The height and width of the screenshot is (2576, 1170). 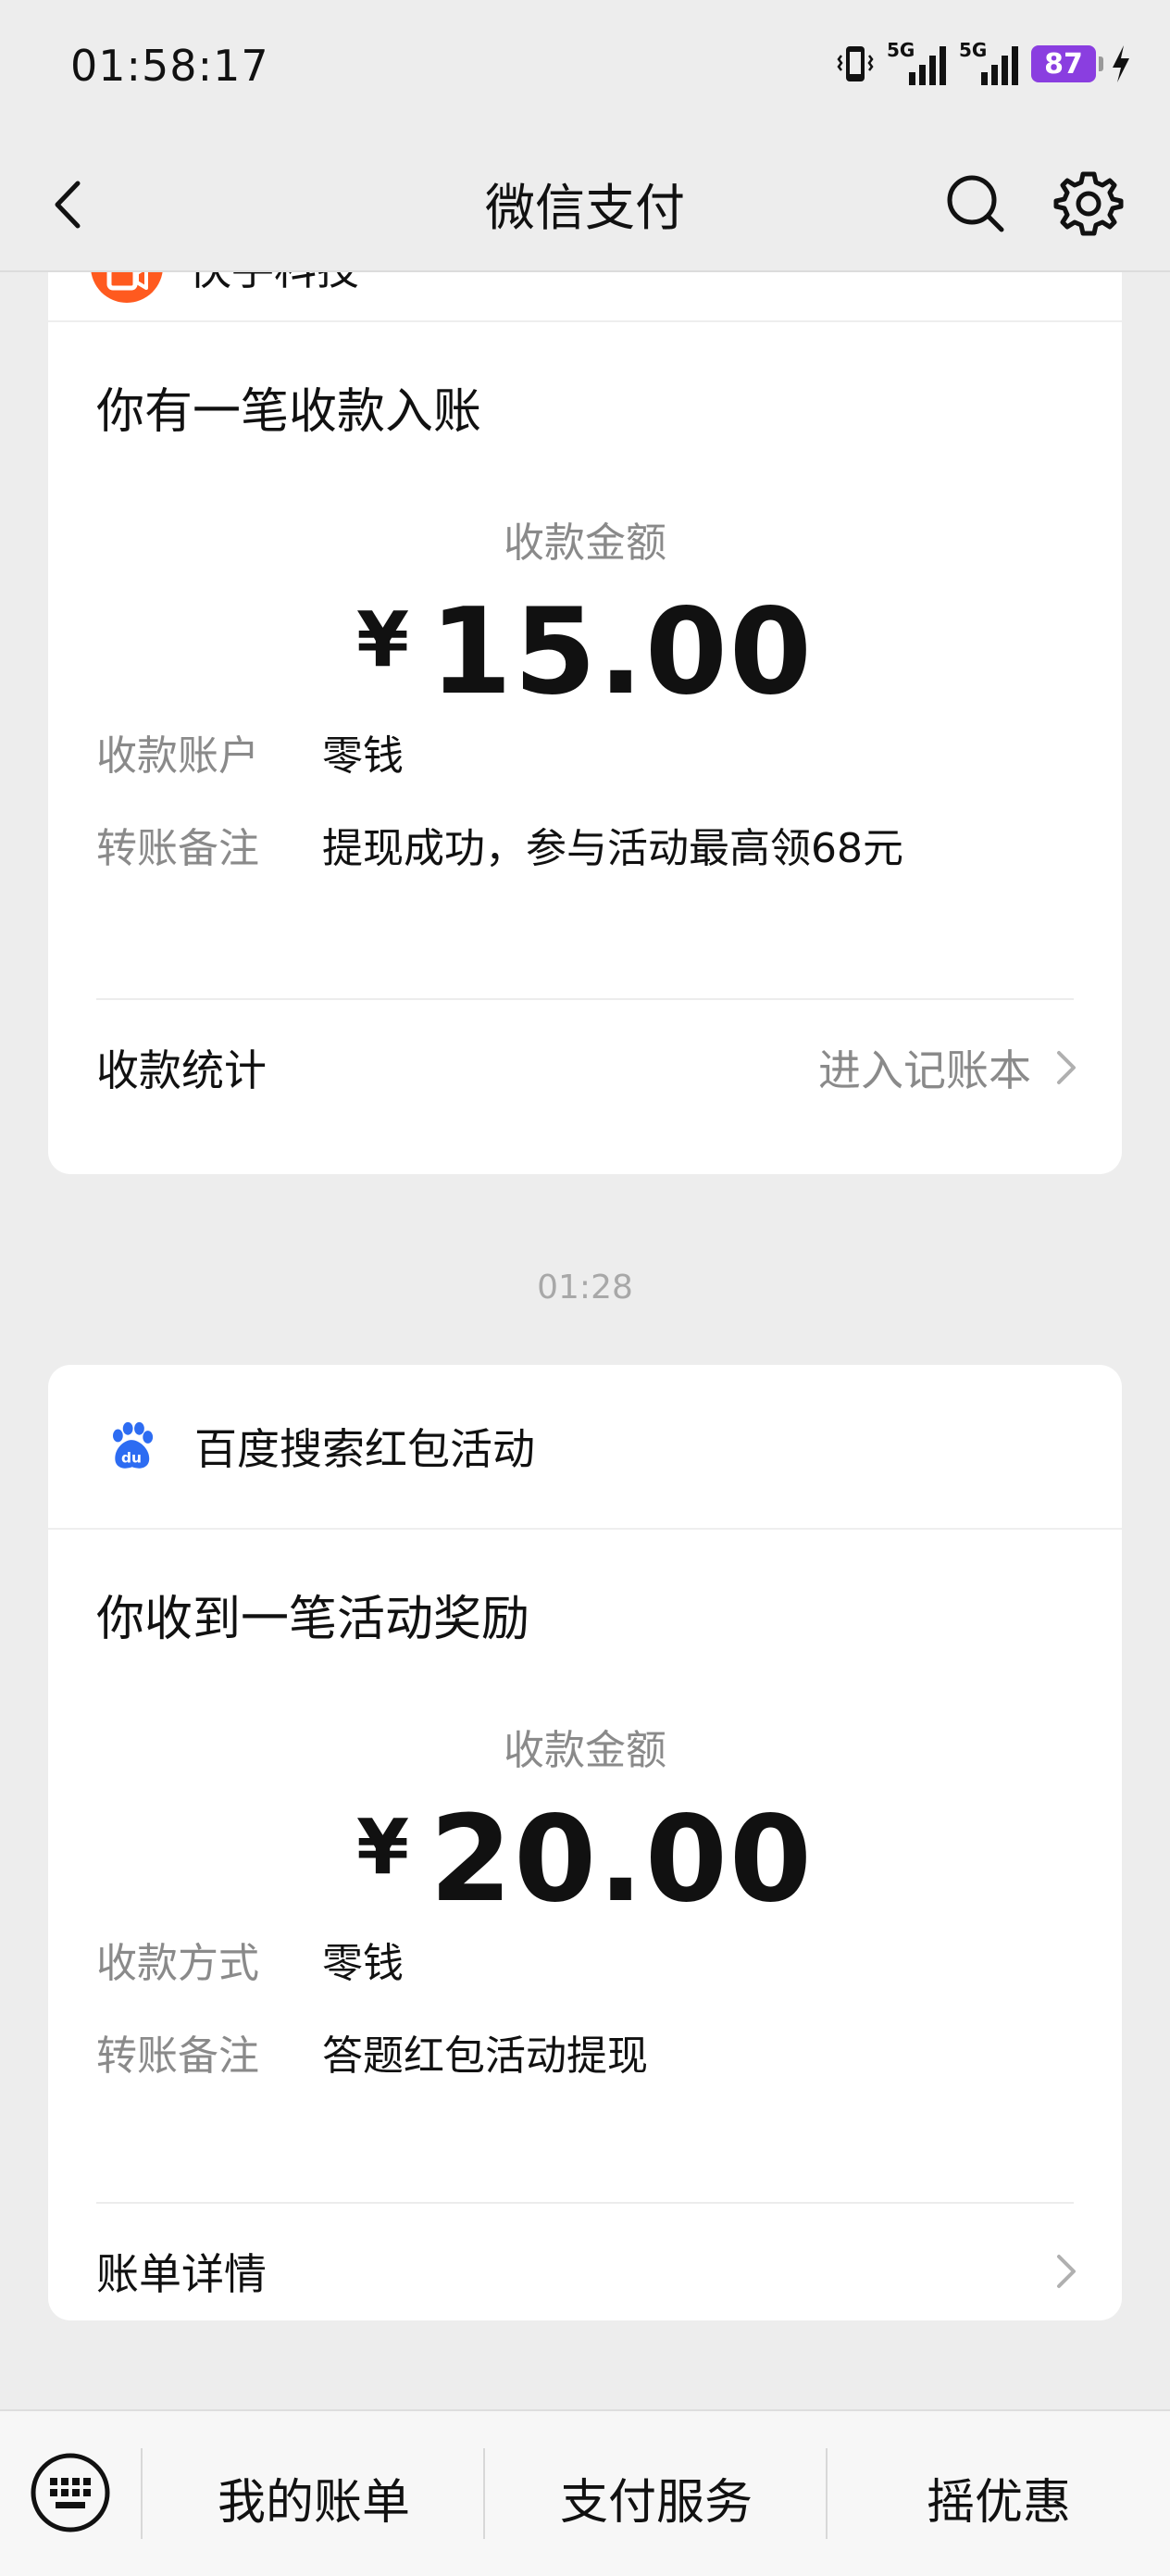 What do you see at coordinates (131, 1458) in the screenshot?
I see `svg-text: du` at bounding box center [131, 1458].